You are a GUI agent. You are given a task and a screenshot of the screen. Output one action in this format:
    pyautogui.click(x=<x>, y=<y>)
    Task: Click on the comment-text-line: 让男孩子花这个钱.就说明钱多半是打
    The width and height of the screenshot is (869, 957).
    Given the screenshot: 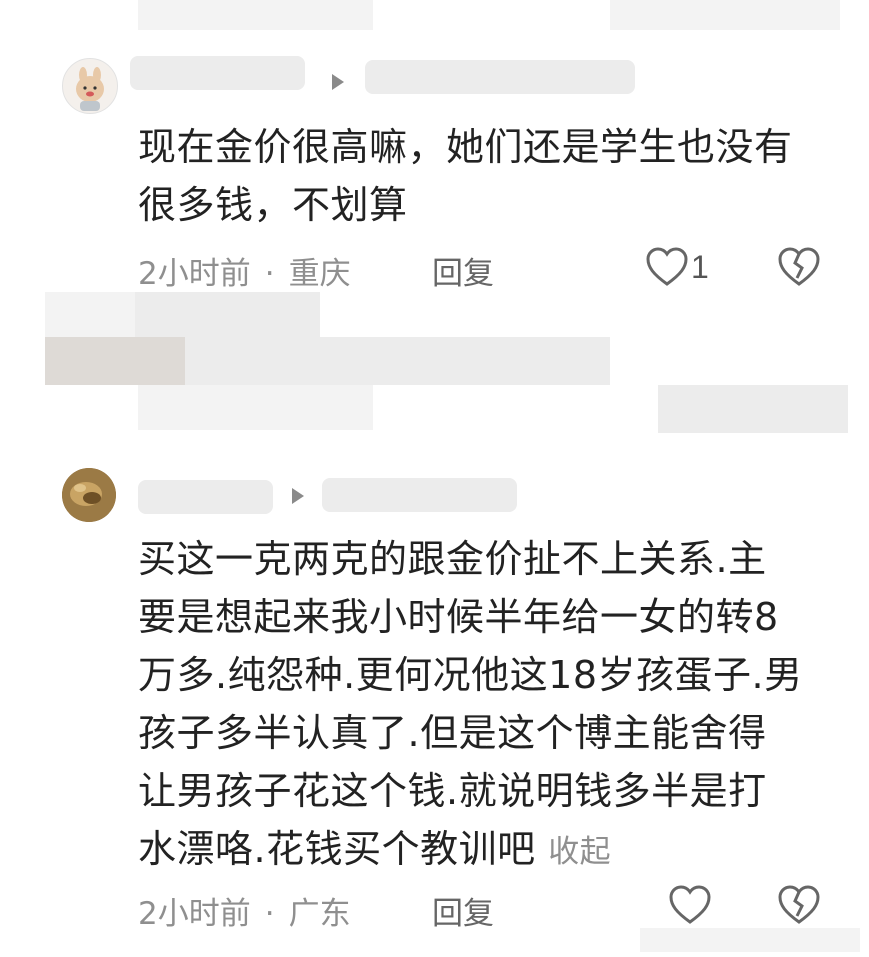 What is the action you would take?
    pyautogui.click(x=452, y=791)
    